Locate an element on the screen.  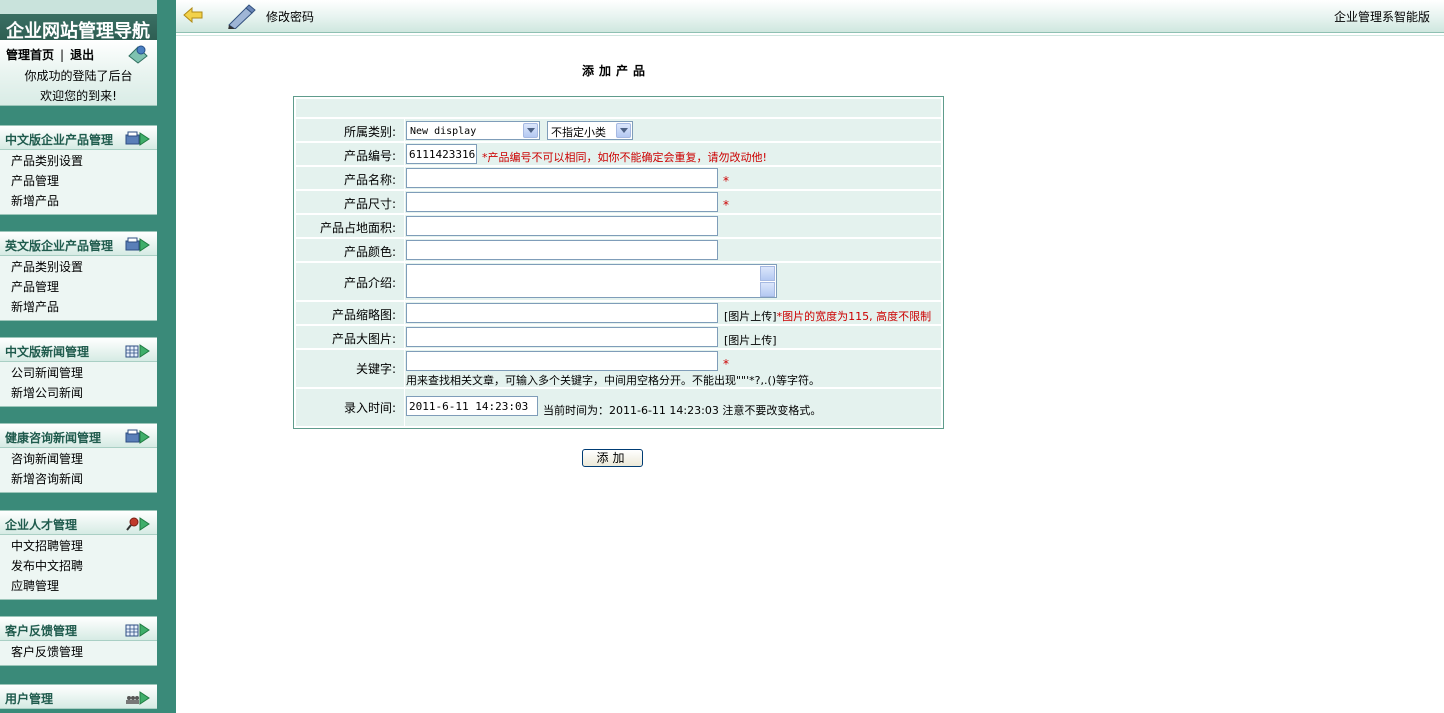
name-cell: * is located at coordinates (672, 178).